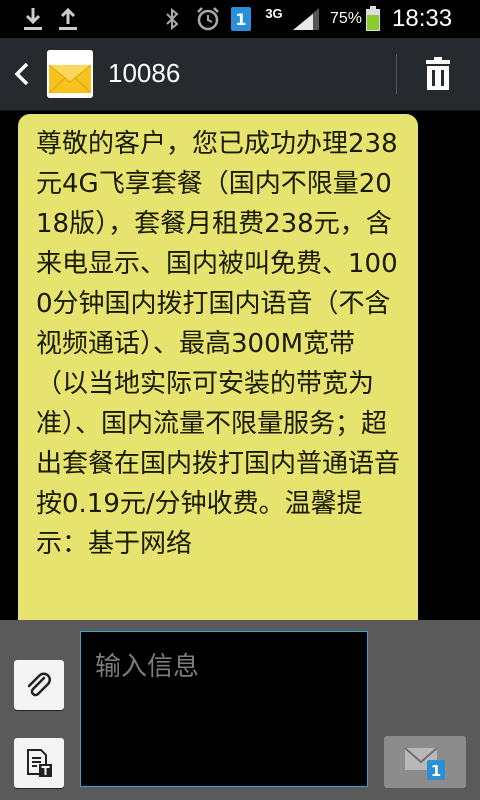  I want to click on template-icon, so click(39, 763).